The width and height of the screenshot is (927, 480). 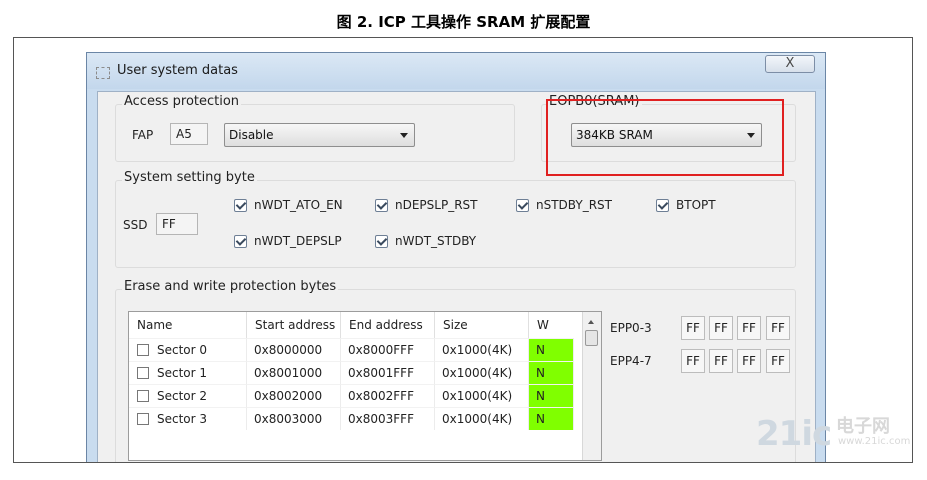 I want to click on app-icon, so click(x=103, y=73).